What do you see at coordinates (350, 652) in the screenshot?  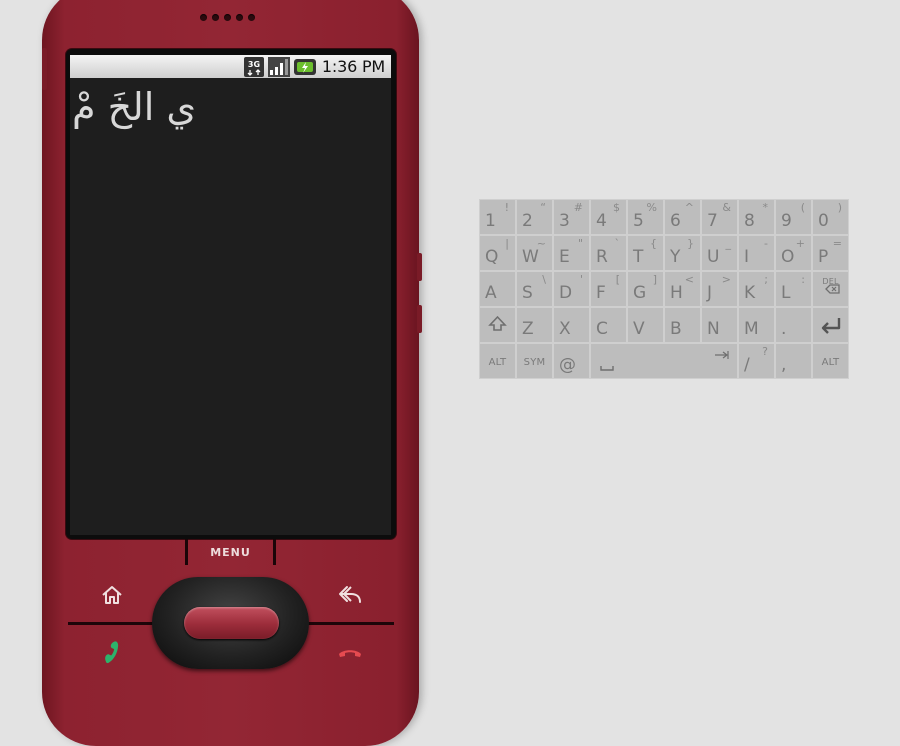 I see `end-call-button` at bounding box center [350, 652].